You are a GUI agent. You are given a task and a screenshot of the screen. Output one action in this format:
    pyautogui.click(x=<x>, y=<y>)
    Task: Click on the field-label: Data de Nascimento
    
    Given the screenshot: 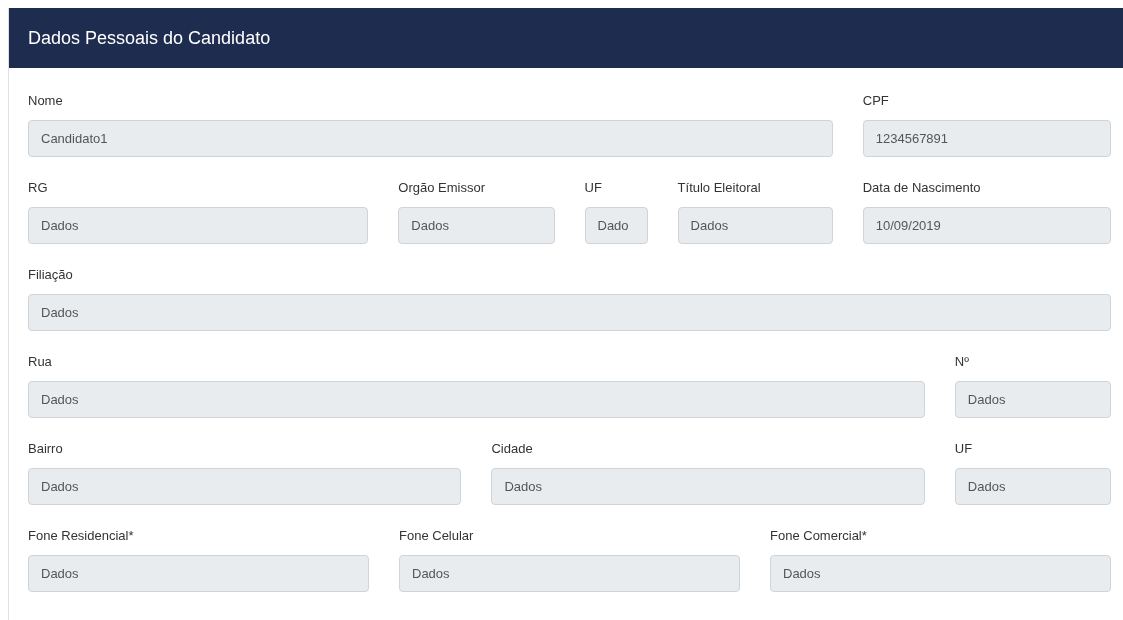 What is the action you would take?
    pyautogui.click(x=922, y=187)
    